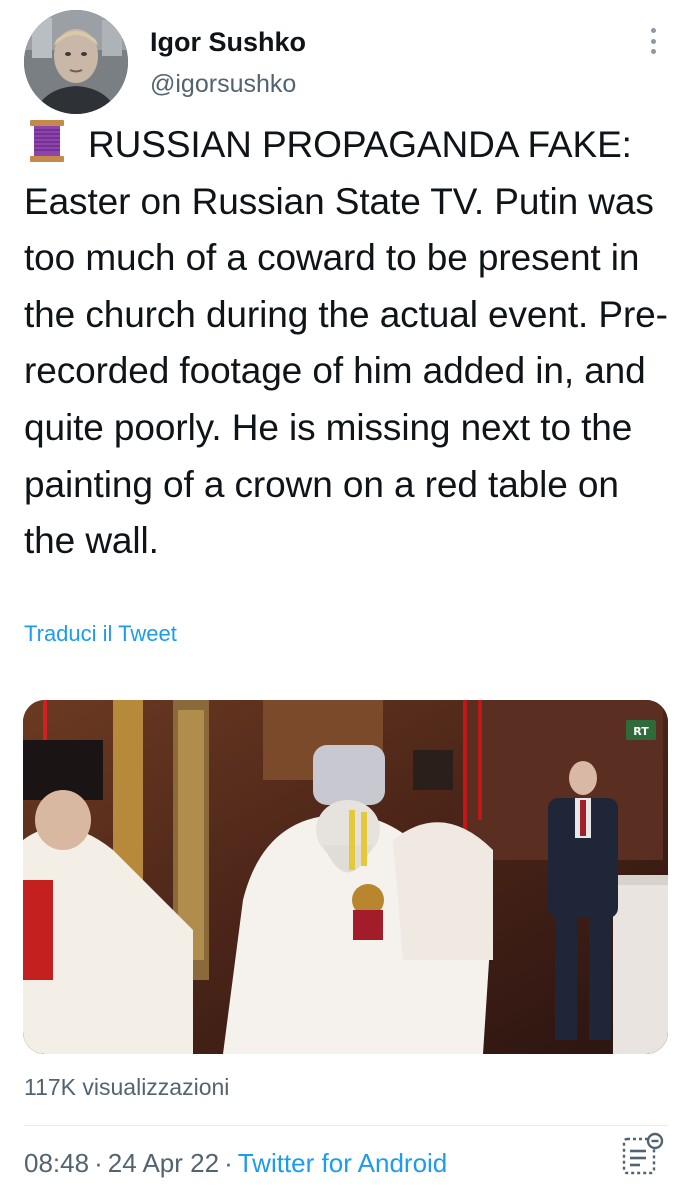 The image size is (691, 1200). I want to click on translate-tweet-link: Traduci il Tweet, so click(100, 634).